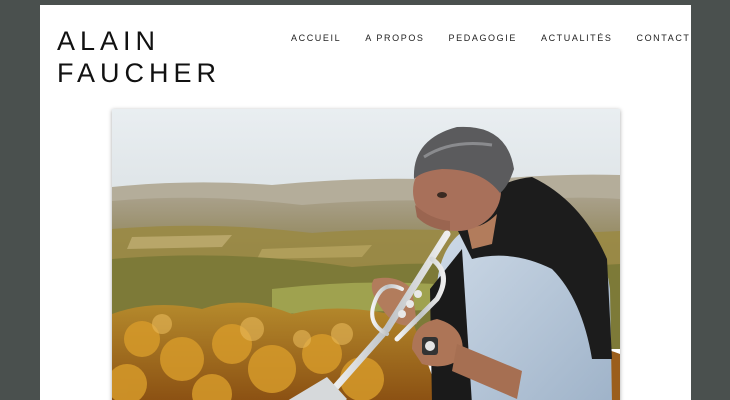  I want to click on site-title: ALAIN FAUCHER, so click(139, 57).